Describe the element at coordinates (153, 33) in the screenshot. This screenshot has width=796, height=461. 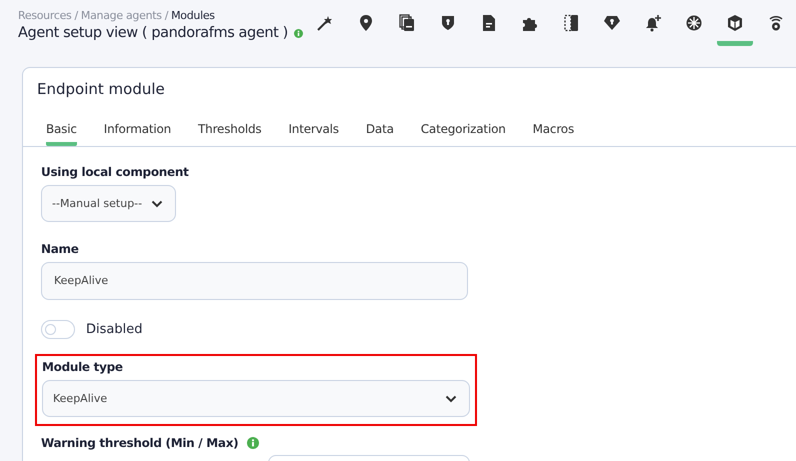
I see `page-title: Agent setup view ( pandorafms agent )` at that location.